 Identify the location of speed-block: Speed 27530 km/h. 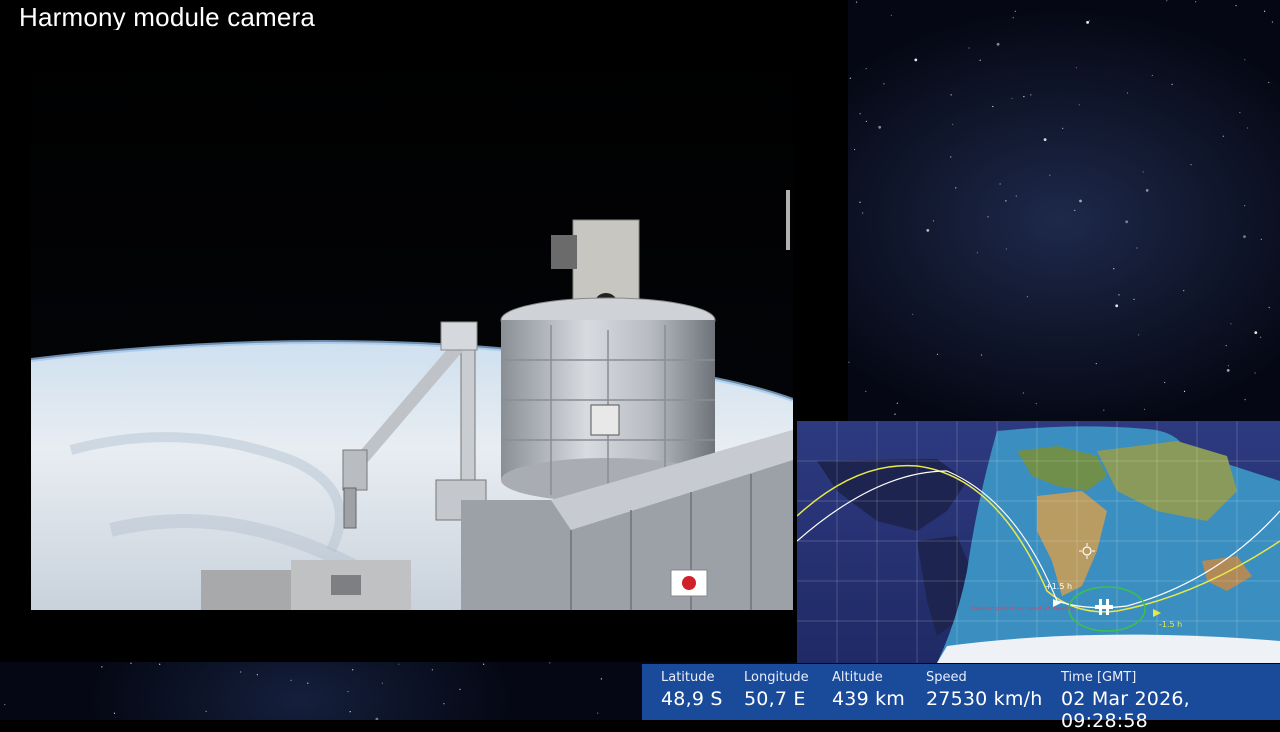
(984, 690).